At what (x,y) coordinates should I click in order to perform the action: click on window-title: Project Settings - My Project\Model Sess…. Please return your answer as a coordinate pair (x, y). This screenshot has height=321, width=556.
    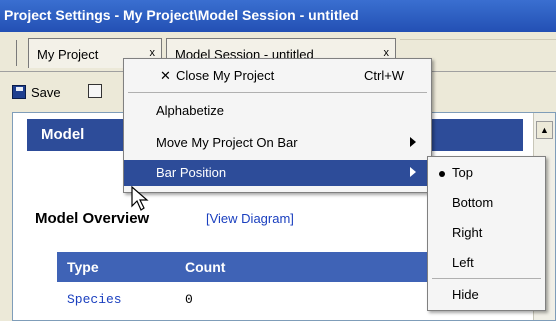
    Looking at the image, I should click on (181, 15).